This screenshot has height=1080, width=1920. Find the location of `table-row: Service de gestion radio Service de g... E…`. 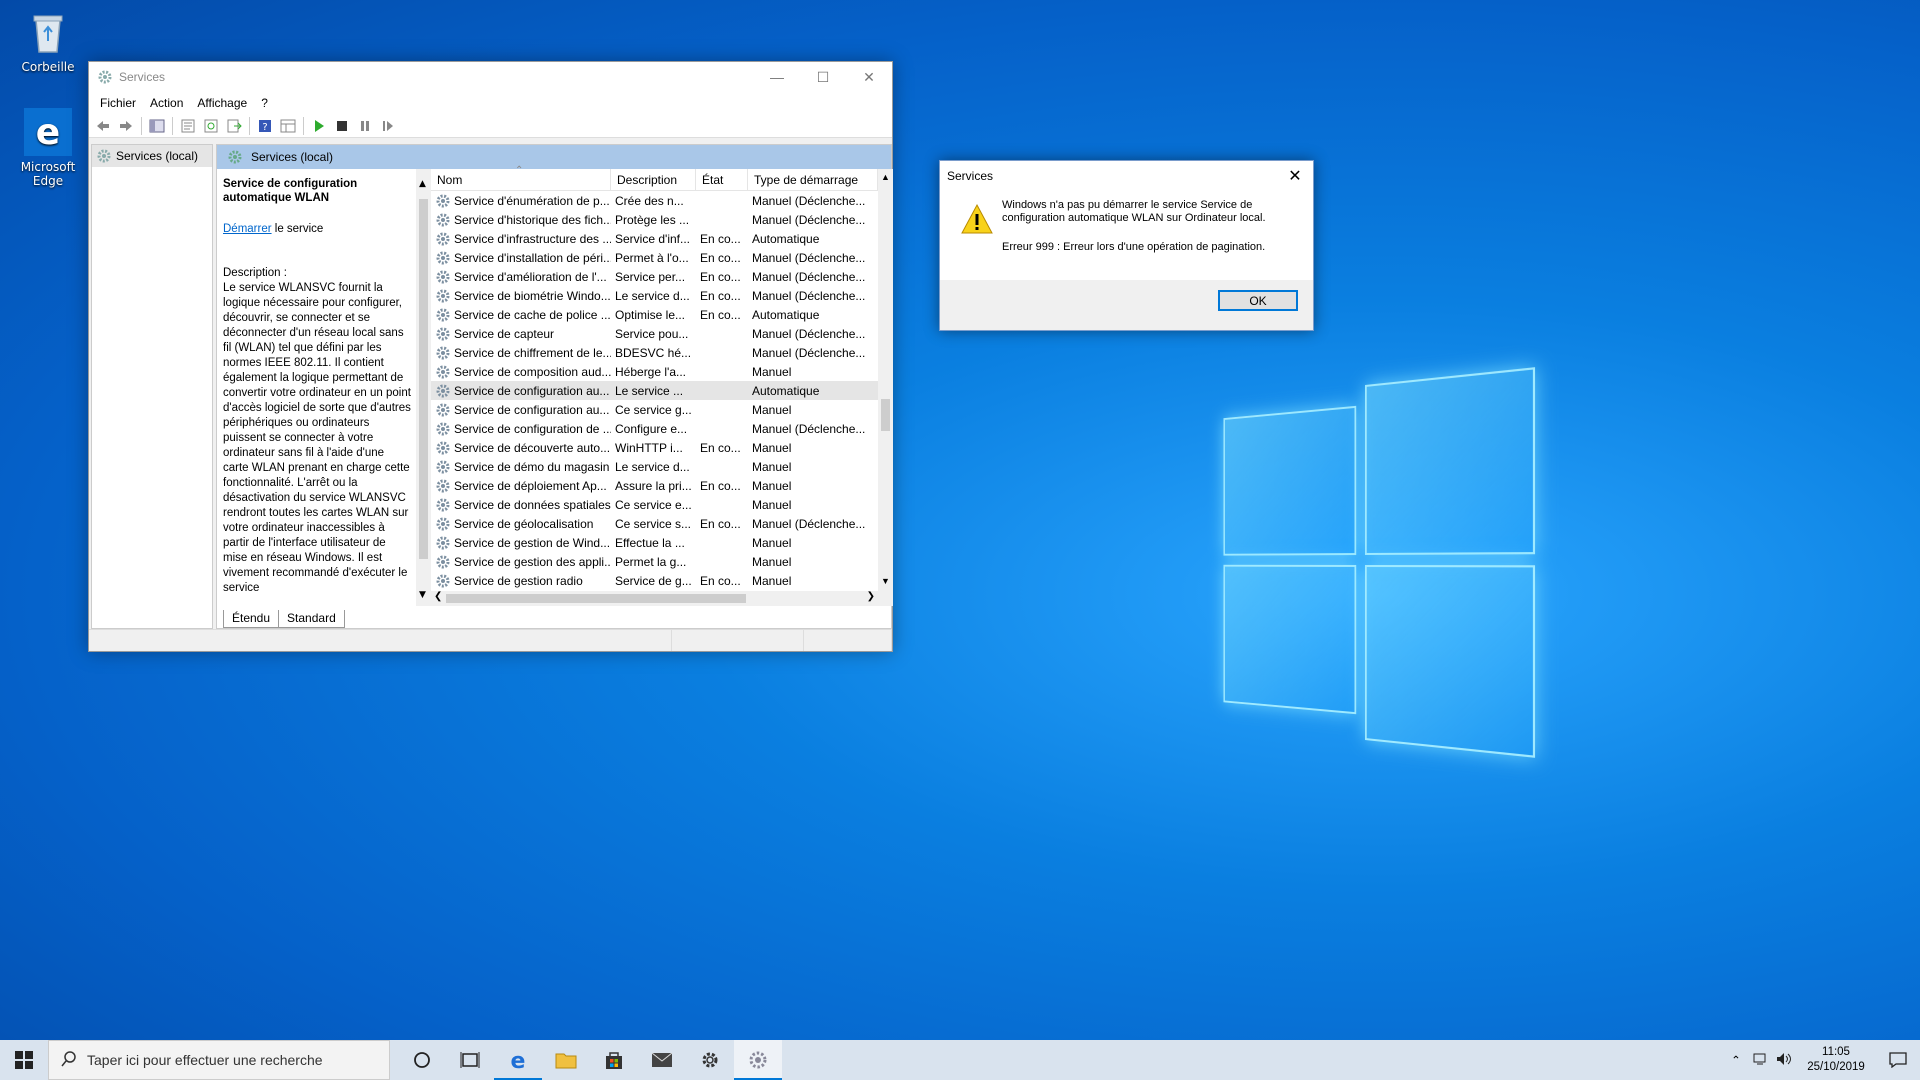

table-row: Service de gestion radio Service de g... E… is located at coordinates (662, 580).